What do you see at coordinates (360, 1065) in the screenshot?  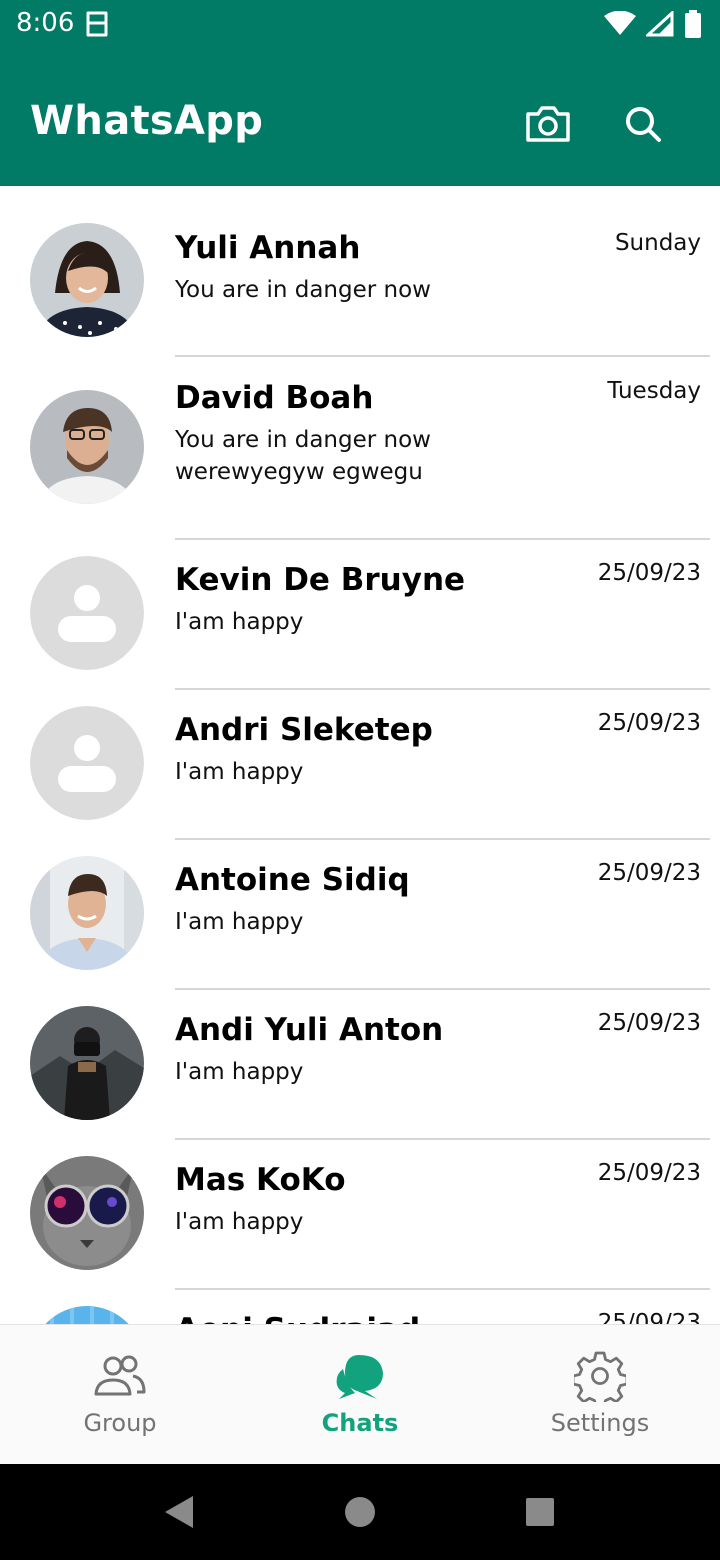 I see `chat-item: Andi Yuli Anton I'am happy 25/09/23` at bounding box center [360, 1065].